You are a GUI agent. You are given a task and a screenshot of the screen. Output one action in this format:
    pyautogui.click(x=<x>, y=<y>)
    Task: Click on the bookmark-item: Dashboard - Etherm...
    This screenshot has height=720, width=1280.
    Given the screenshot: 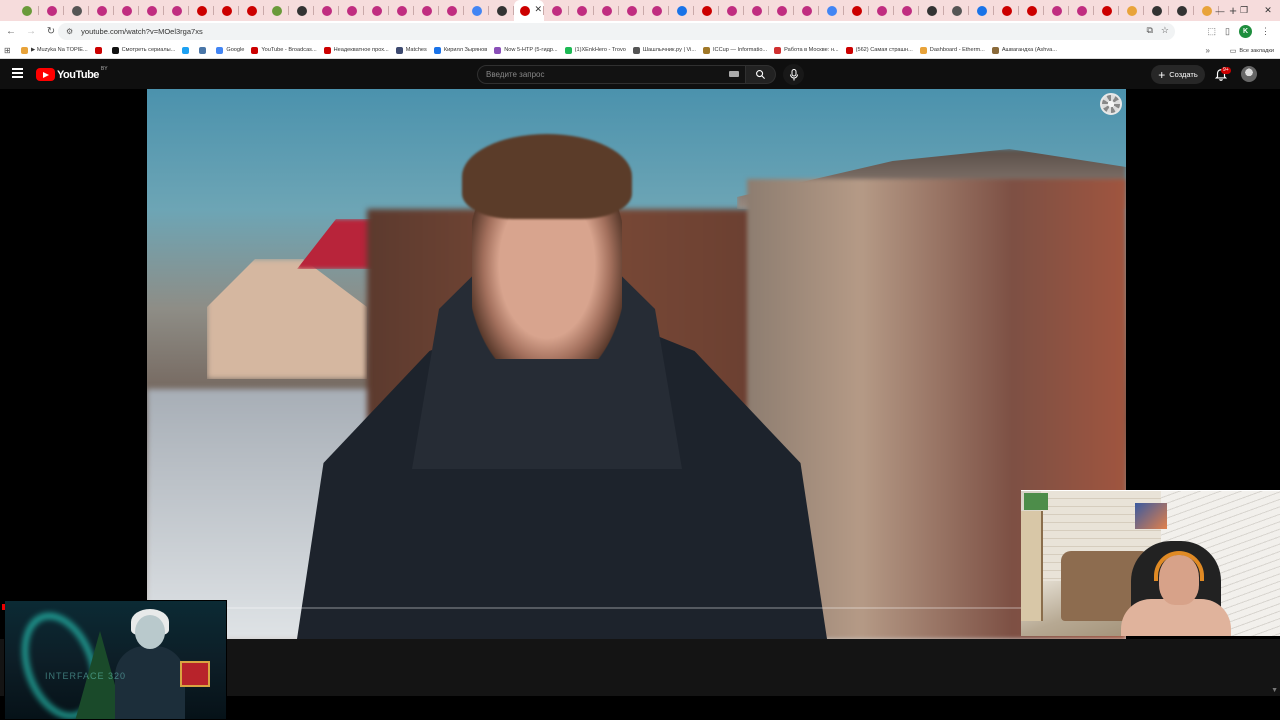 What is the action you would take?
    pyautogui.click(x=952, y=50)
    